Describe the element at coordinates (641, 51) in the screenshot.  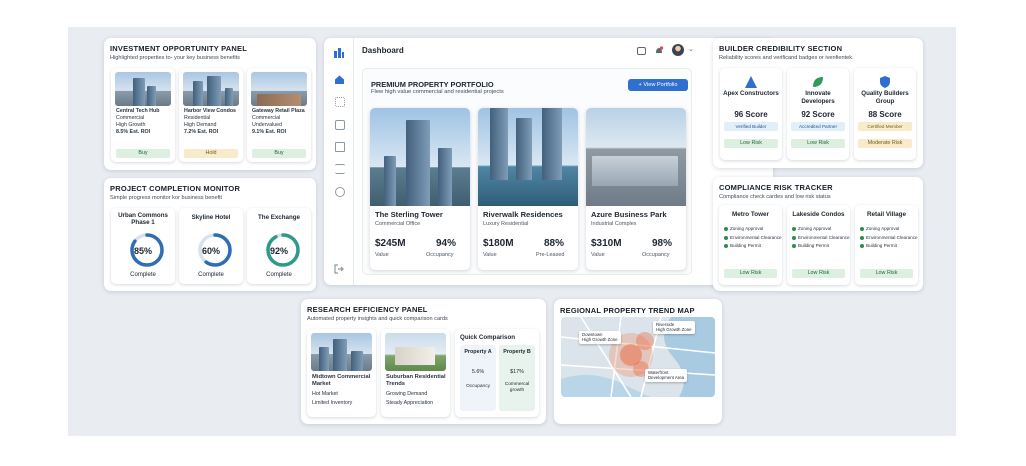
I see `chat-icon` at that location.